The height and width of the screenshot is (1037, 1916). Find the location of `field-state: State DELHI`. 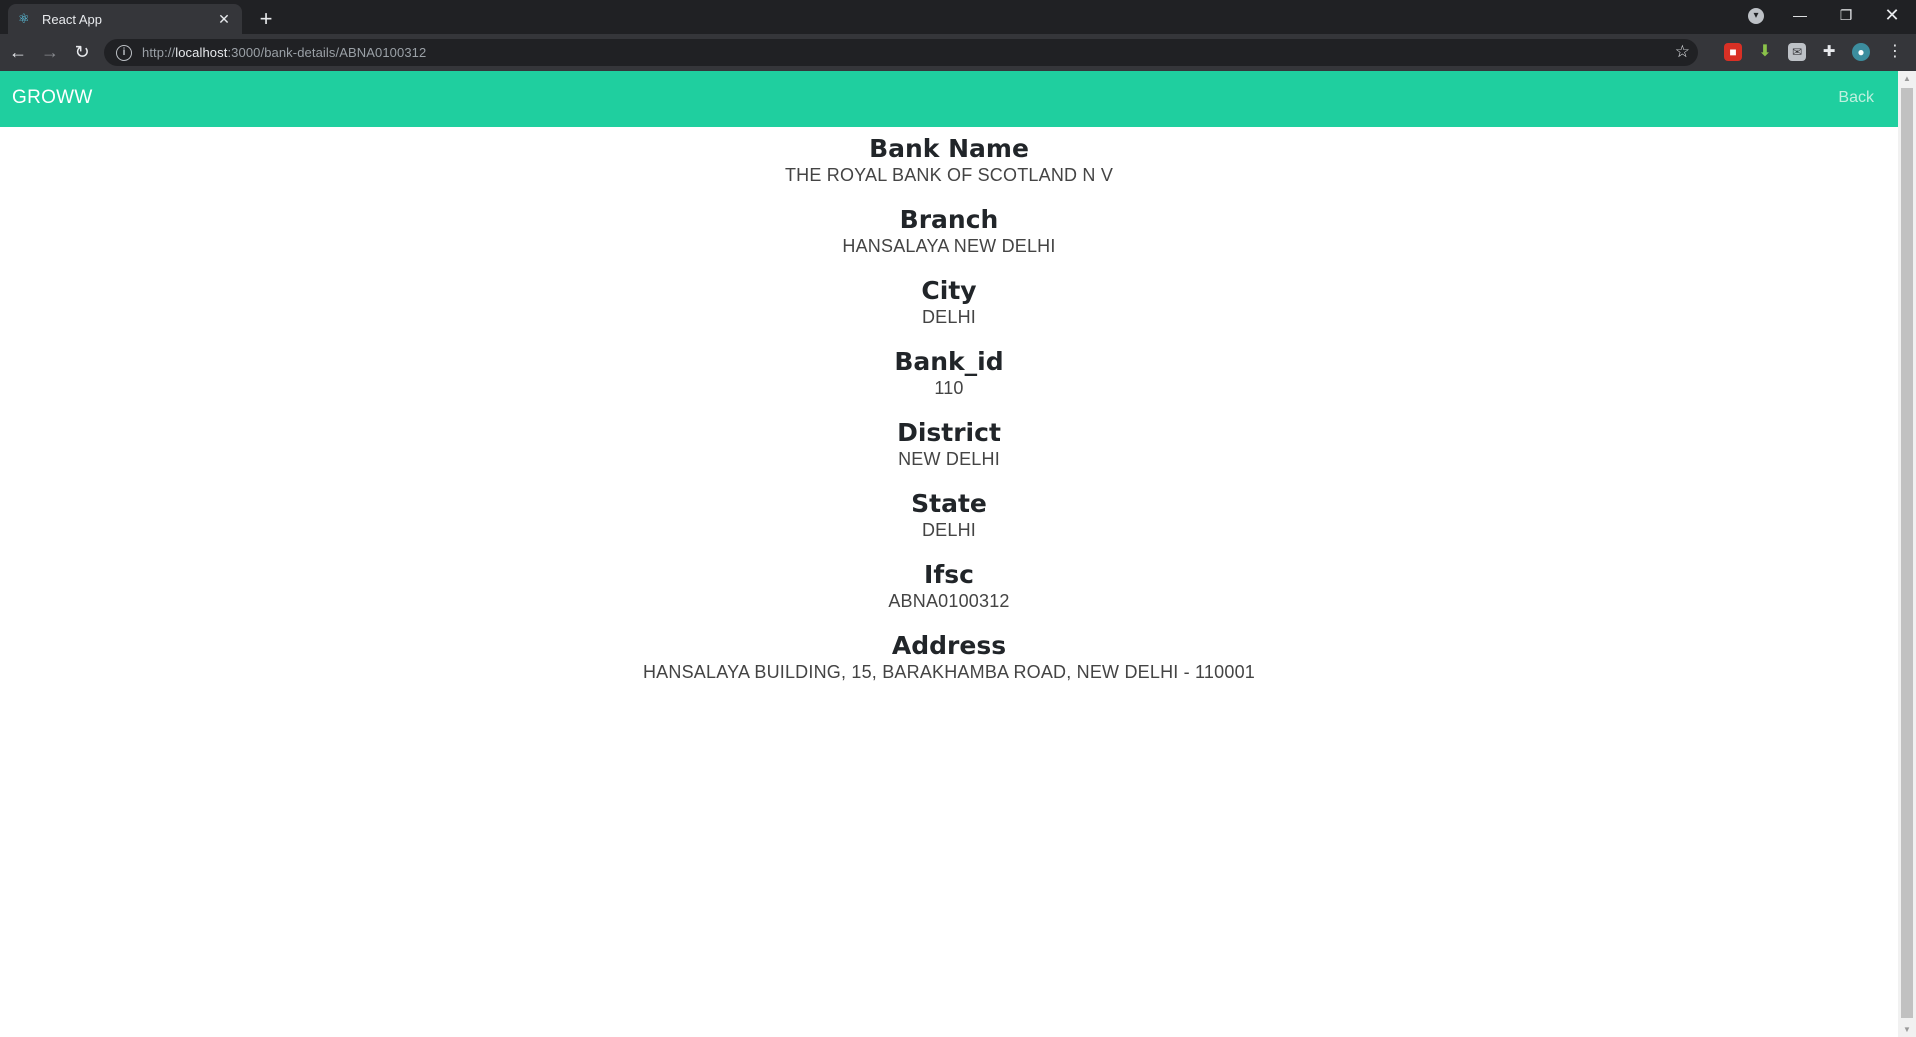

field-state: State DELHI is located at coordinates (949, 517).